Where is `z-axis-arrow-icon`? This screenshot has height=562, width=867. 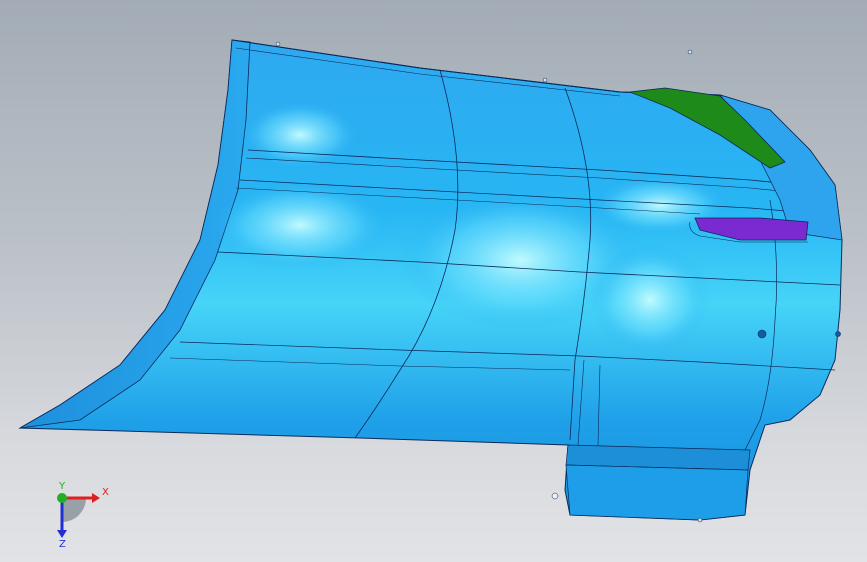 z-axis-arrow-icon is located at coordinates (62, 534).